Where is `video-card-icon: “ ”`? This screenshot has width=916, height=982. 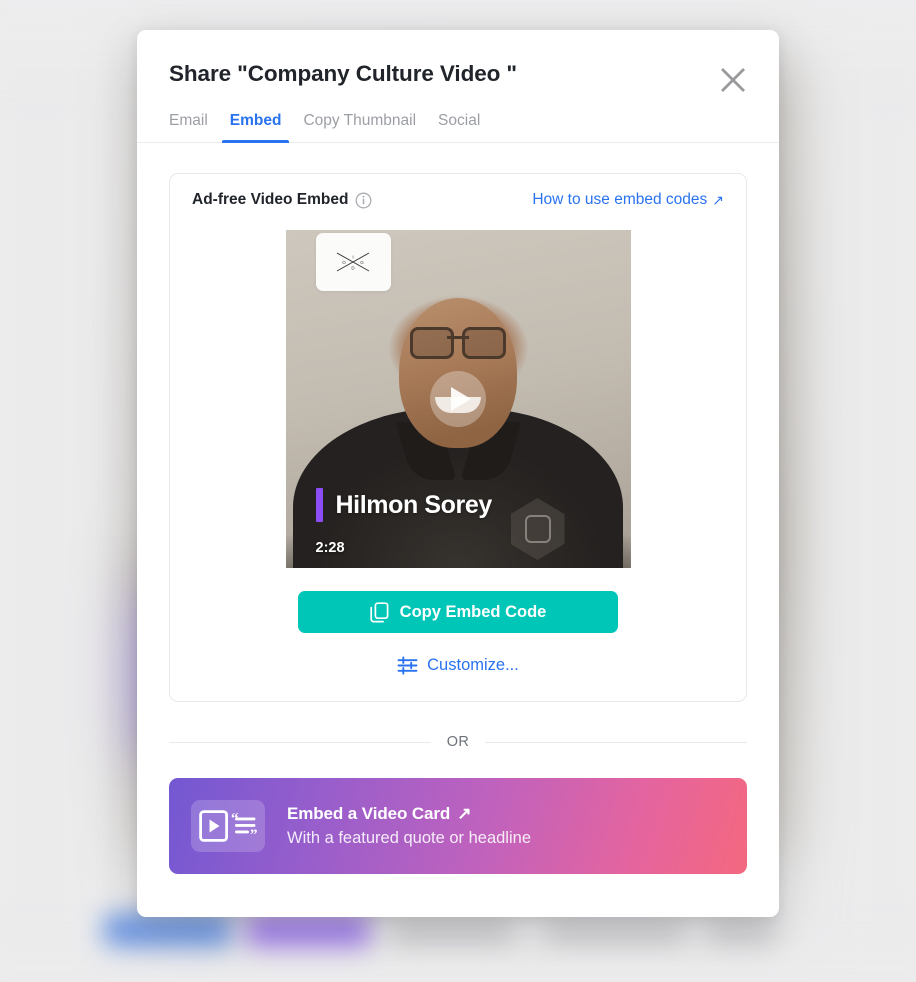
video-card-icon: “ ” is located at coordinates (228, 826).